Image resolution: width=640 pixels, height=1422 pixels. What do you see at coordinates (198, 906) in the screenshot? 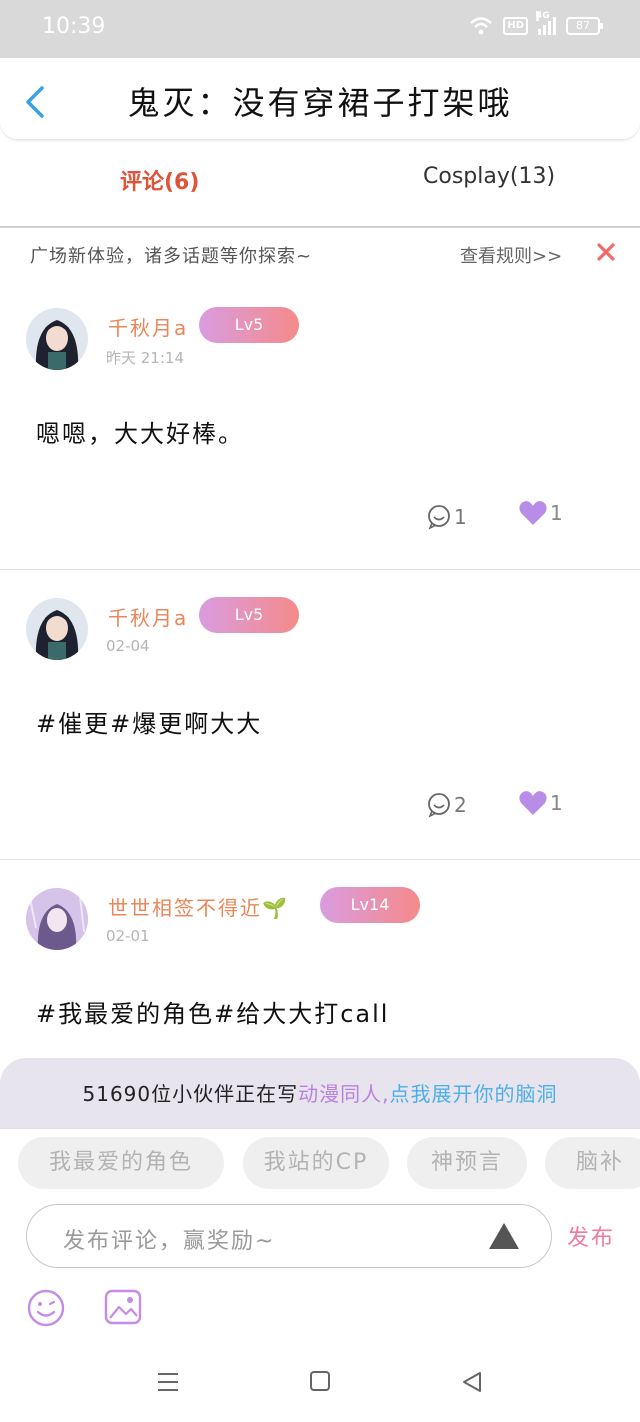
I see `comment-author: 世世相签不得近🌱` at bounding box center [198, 906].